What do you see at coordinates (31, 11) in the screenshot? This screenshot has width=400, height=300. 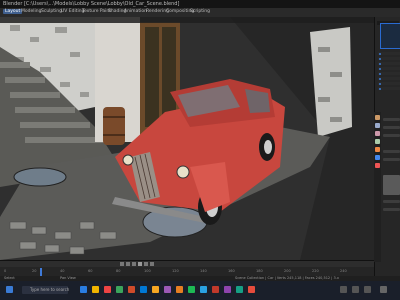 I see `tab-modeling: Modeling` at bounding box center [31, 11].